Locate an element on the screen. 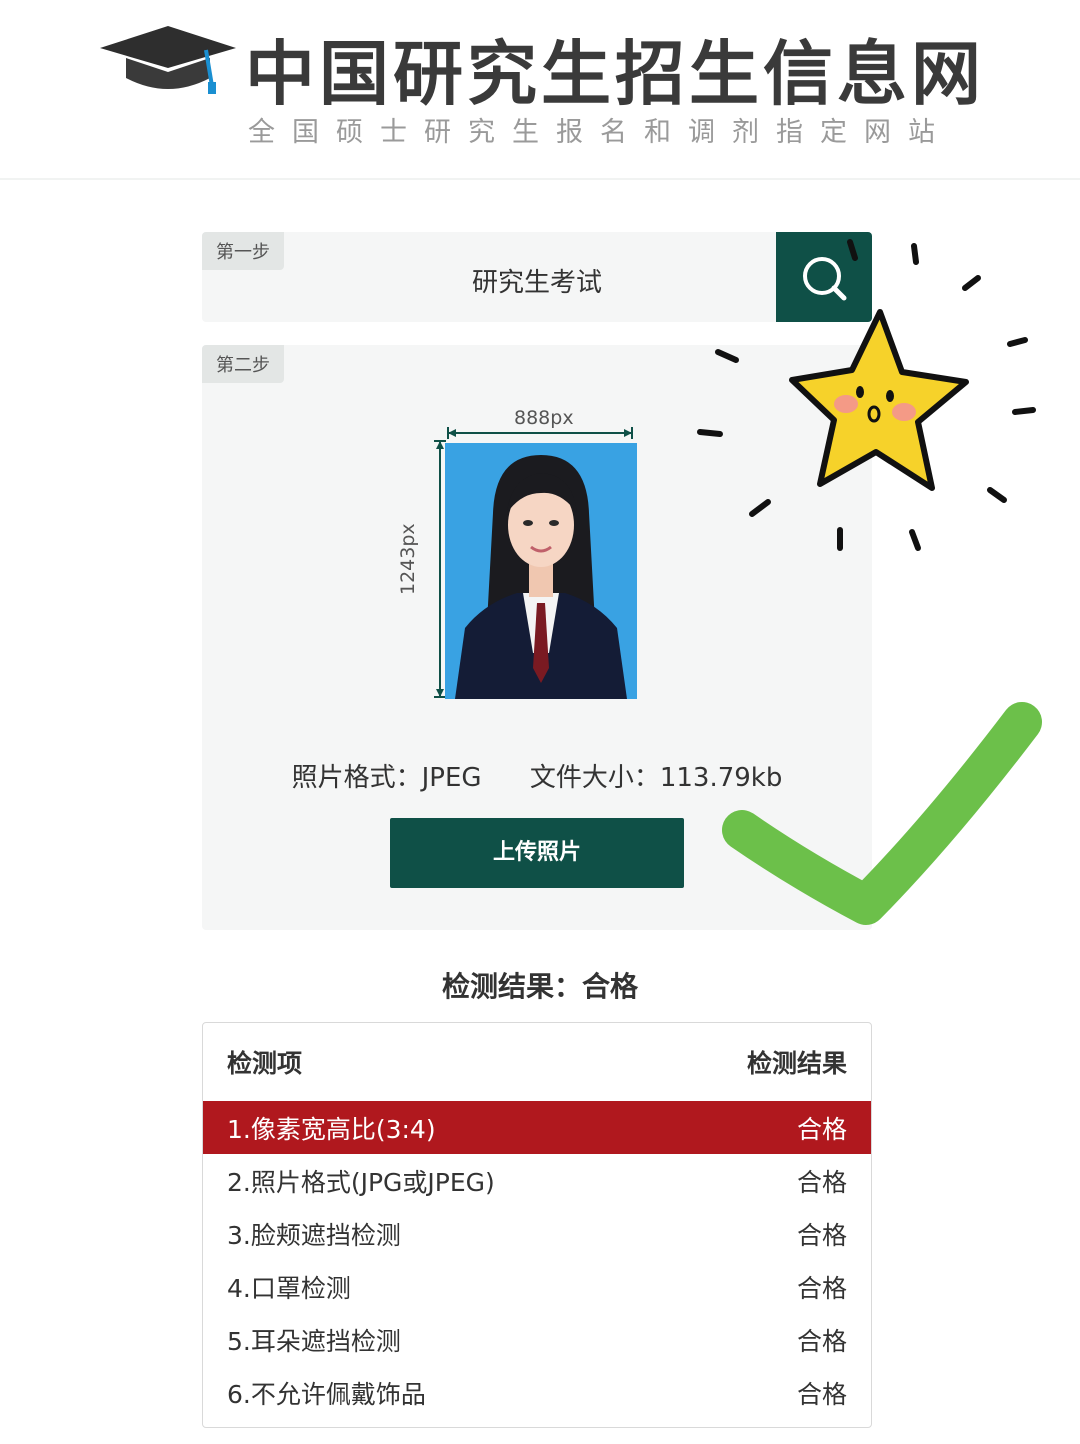 This screenshot has height=1444, width=1080. step2-badge: 第二步 is located at coordinates (243, 364).